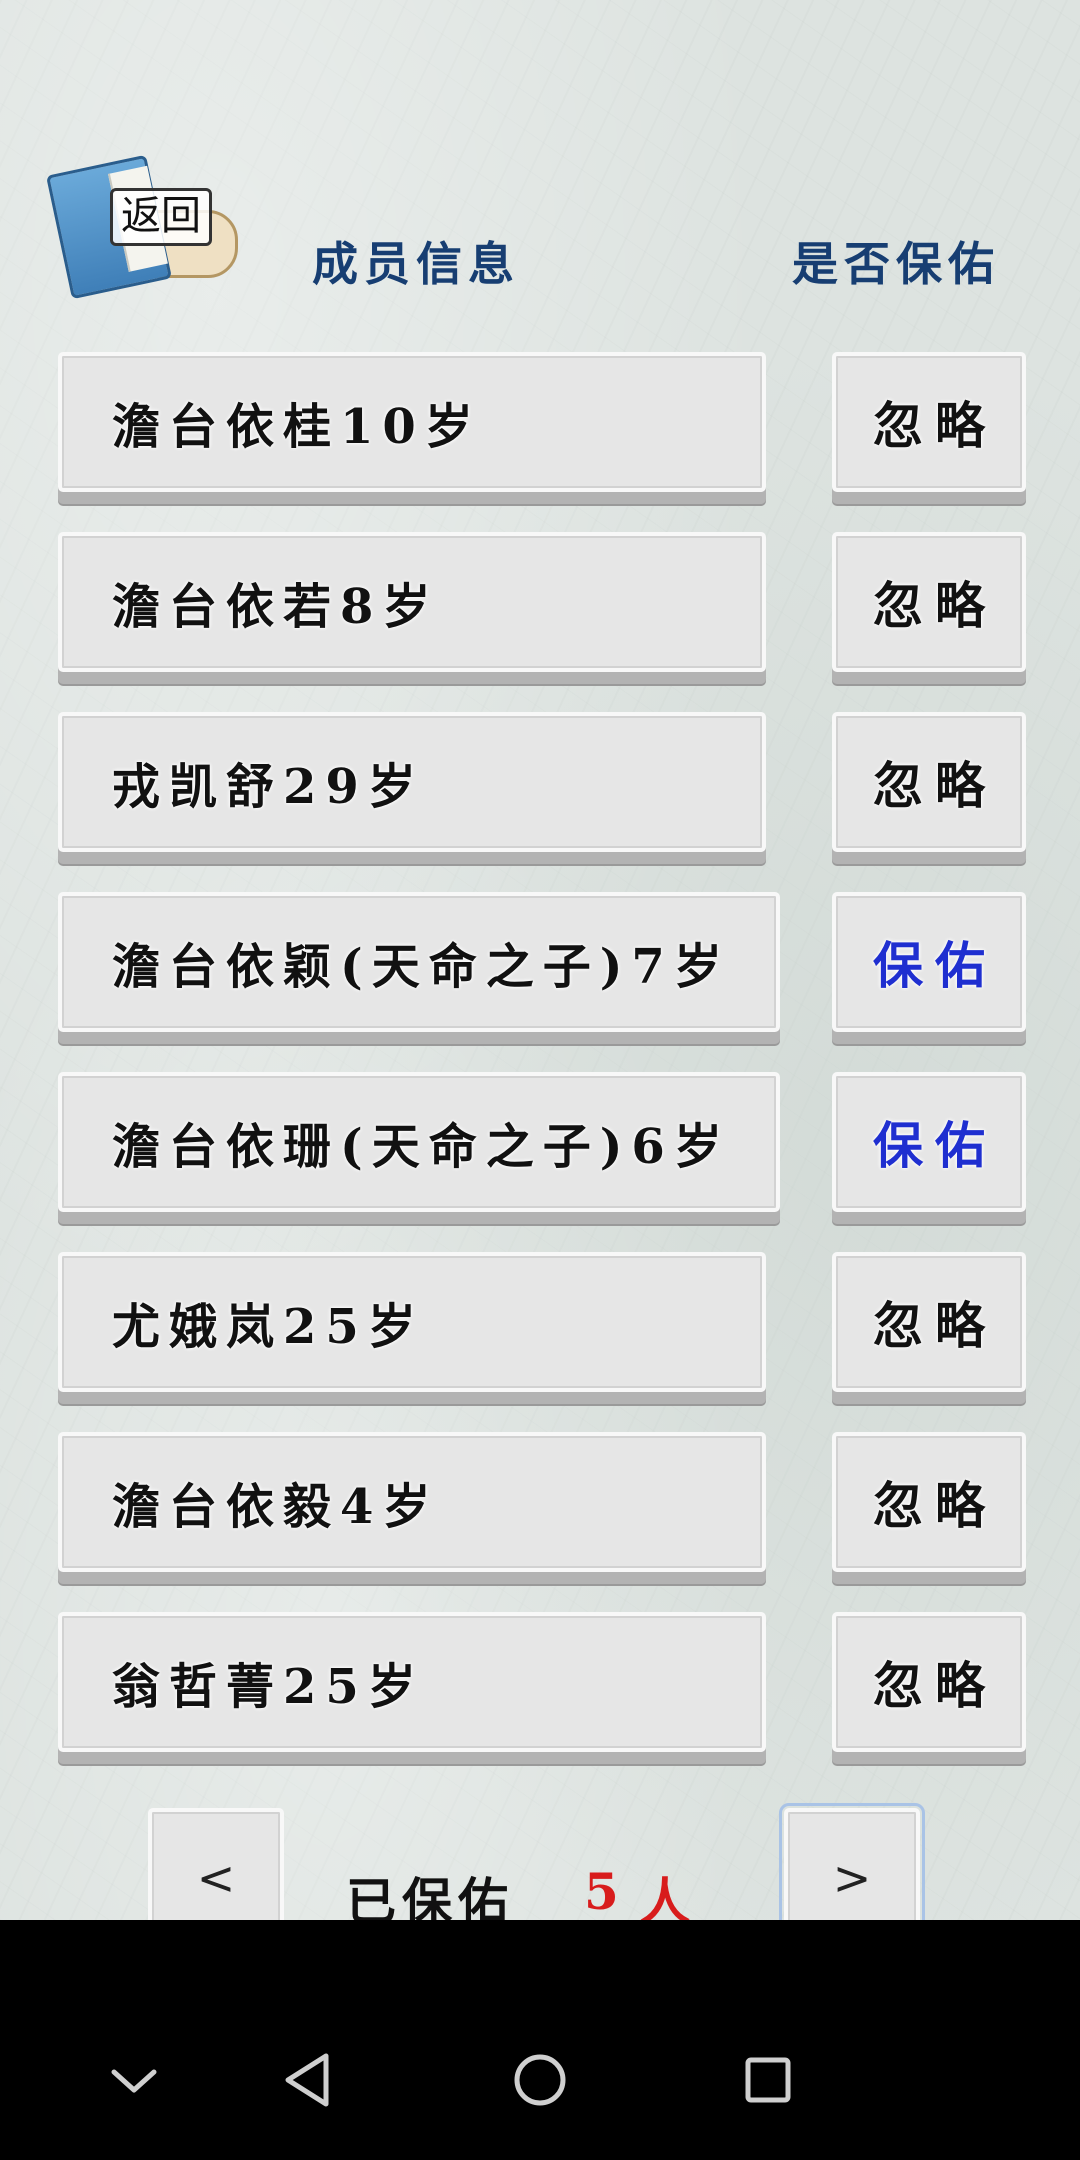 The width and height of the screenshot is (1080, 2160). Describe the element at coordinates (161, 217) in the screenshot. I see `back-label: 返回` at that location.